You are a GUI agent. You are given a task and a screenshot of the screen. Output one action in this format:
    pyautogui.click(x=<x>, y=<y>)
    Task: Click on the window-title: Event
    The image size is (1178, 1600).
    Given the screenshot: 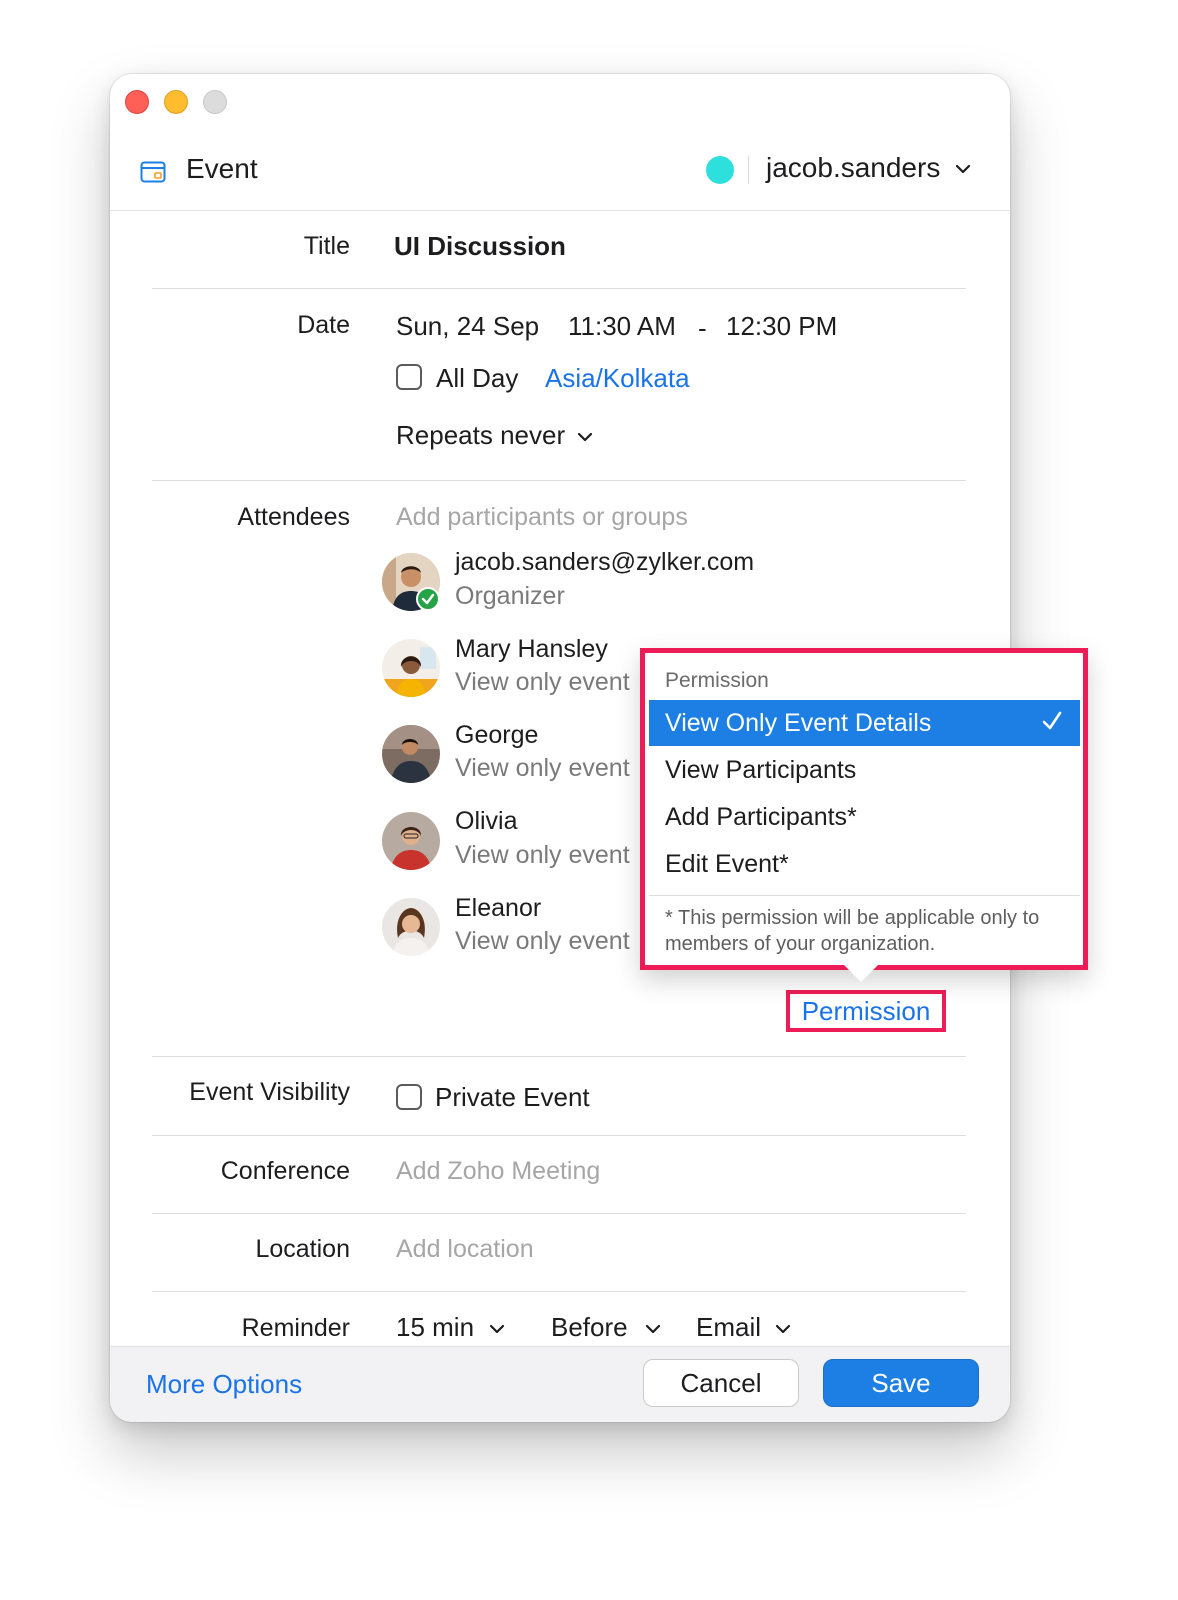 What is the action you would take?
    pyautogui.click(x=222, y=168)
    